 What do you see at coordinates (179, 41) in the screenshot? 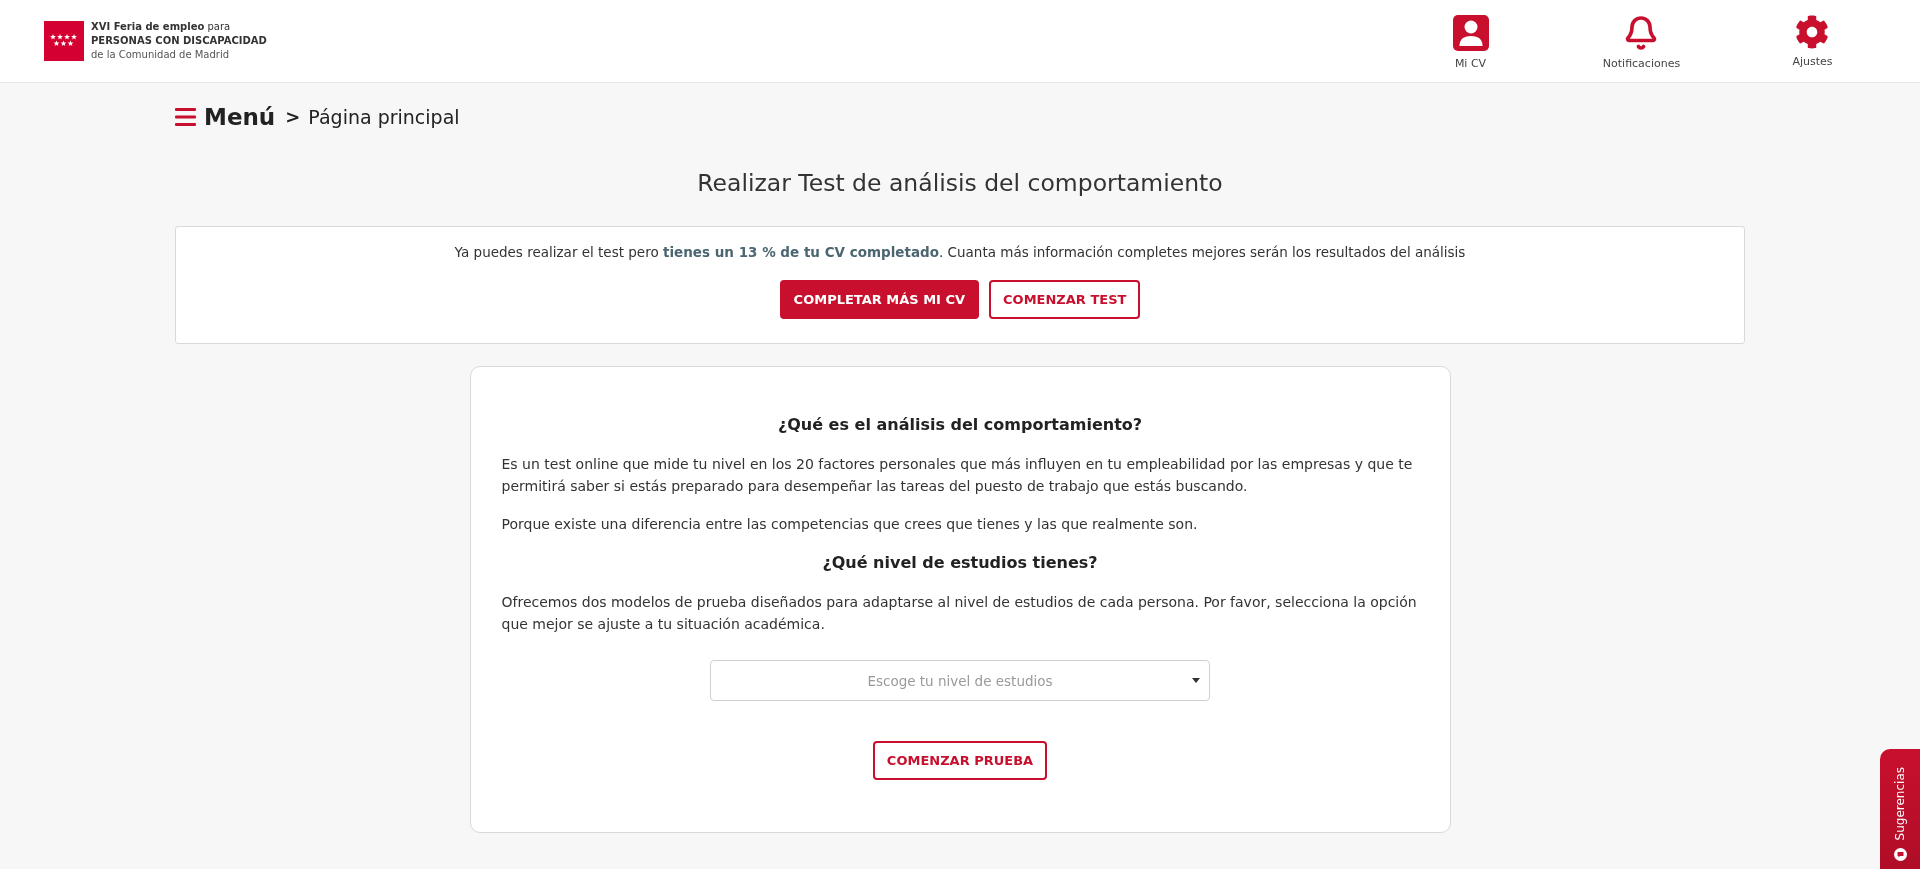
I see `logo-subtitle: PERSONAS CON DISCAPACIDAD` at bounding box center [179, 41].